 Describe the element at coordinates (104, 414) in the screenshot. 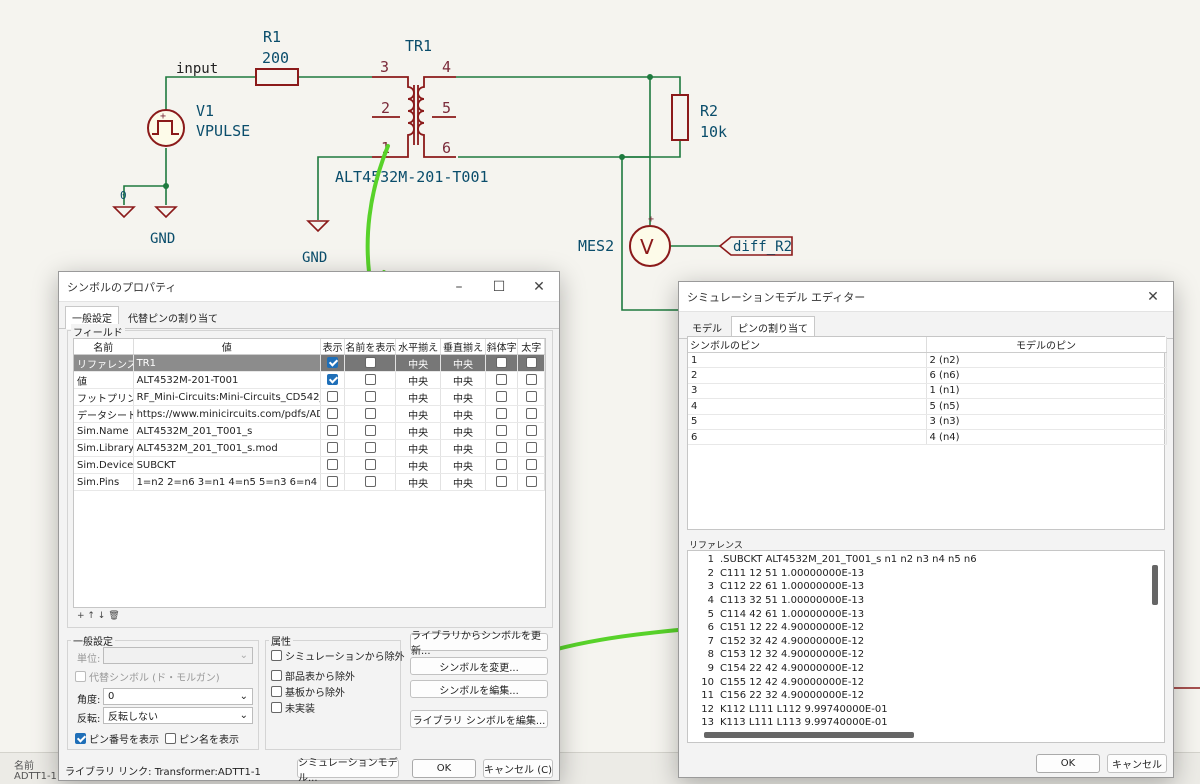

I see `field-name: データシート` at that location.